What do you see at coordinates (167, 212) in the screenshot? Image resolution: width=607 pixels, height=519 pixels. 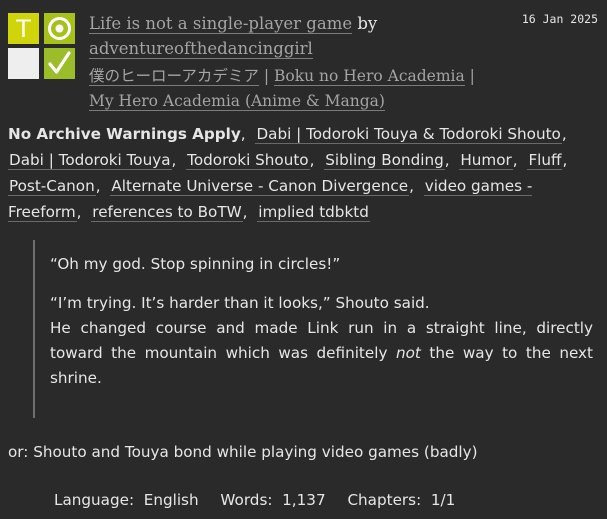 I see `freeform-tag: references to BoTW` at bounding box center [167, 212].